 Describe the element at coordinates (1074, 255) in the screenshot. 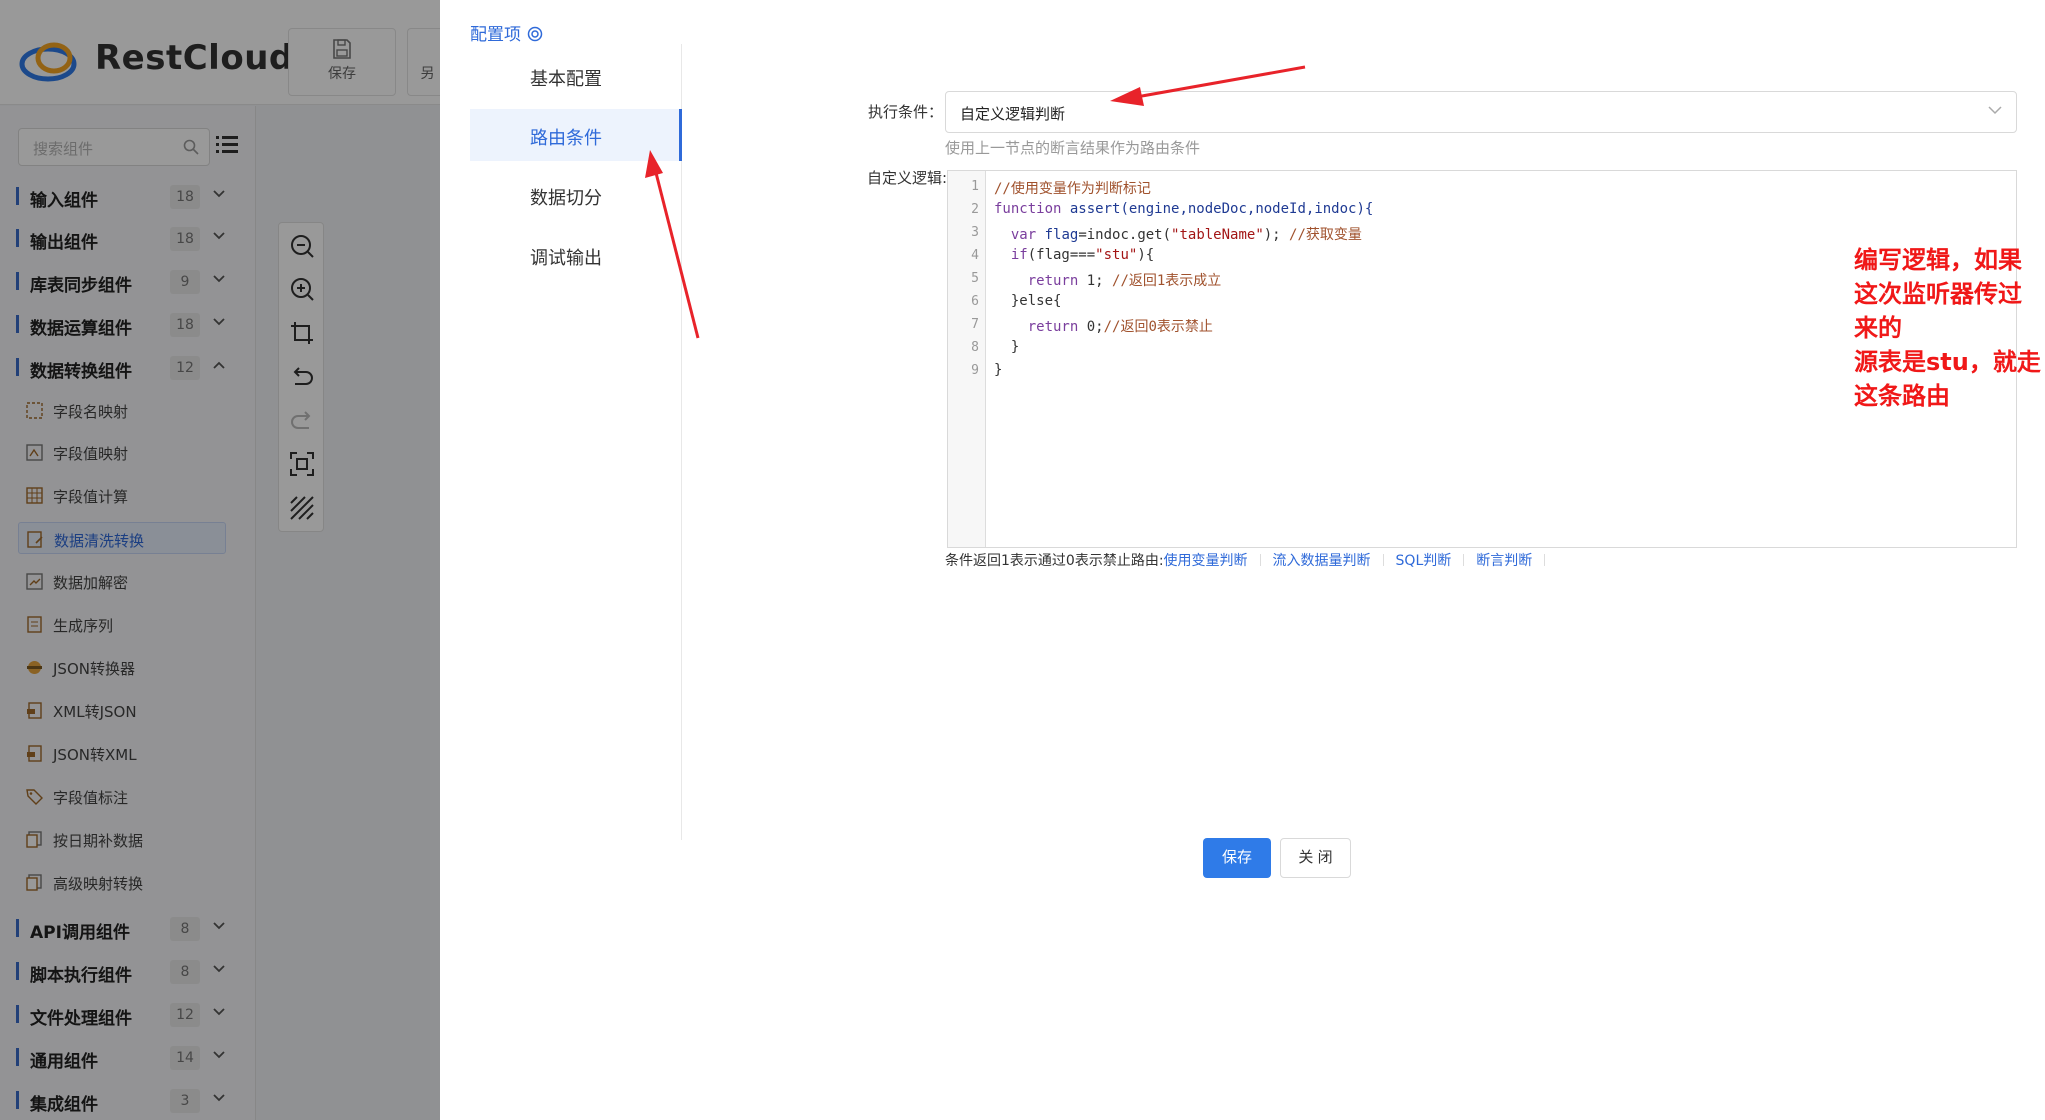

I see `code-line: if(flag==="stu"){` at that location.